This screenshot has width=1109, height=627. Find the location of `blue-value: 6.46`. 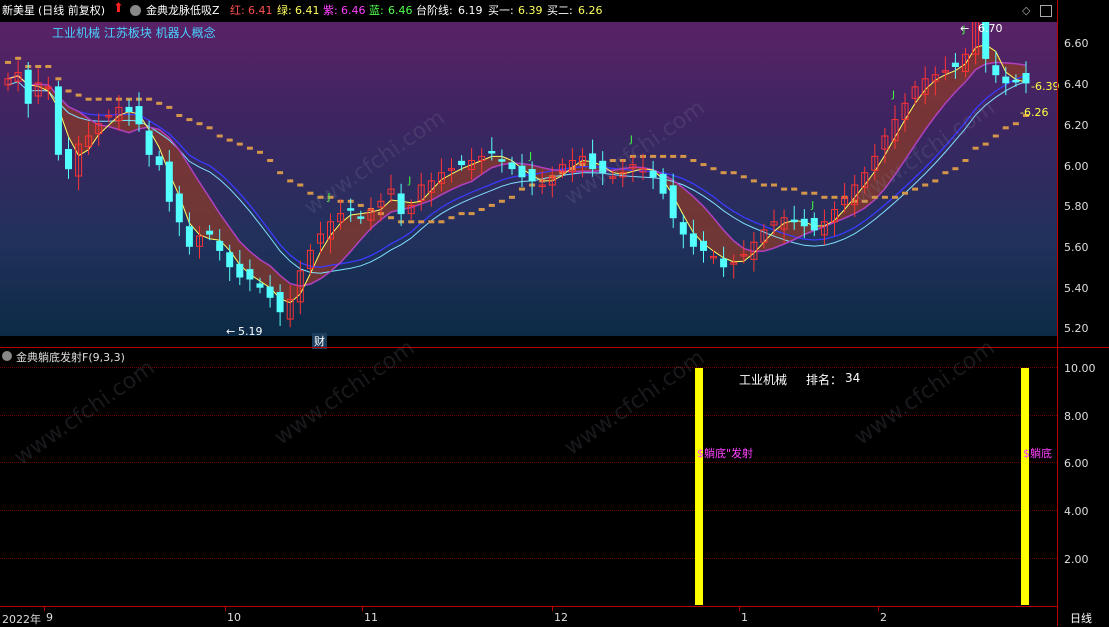

blue-value: 6.46 is located at coordinates (400, 10).